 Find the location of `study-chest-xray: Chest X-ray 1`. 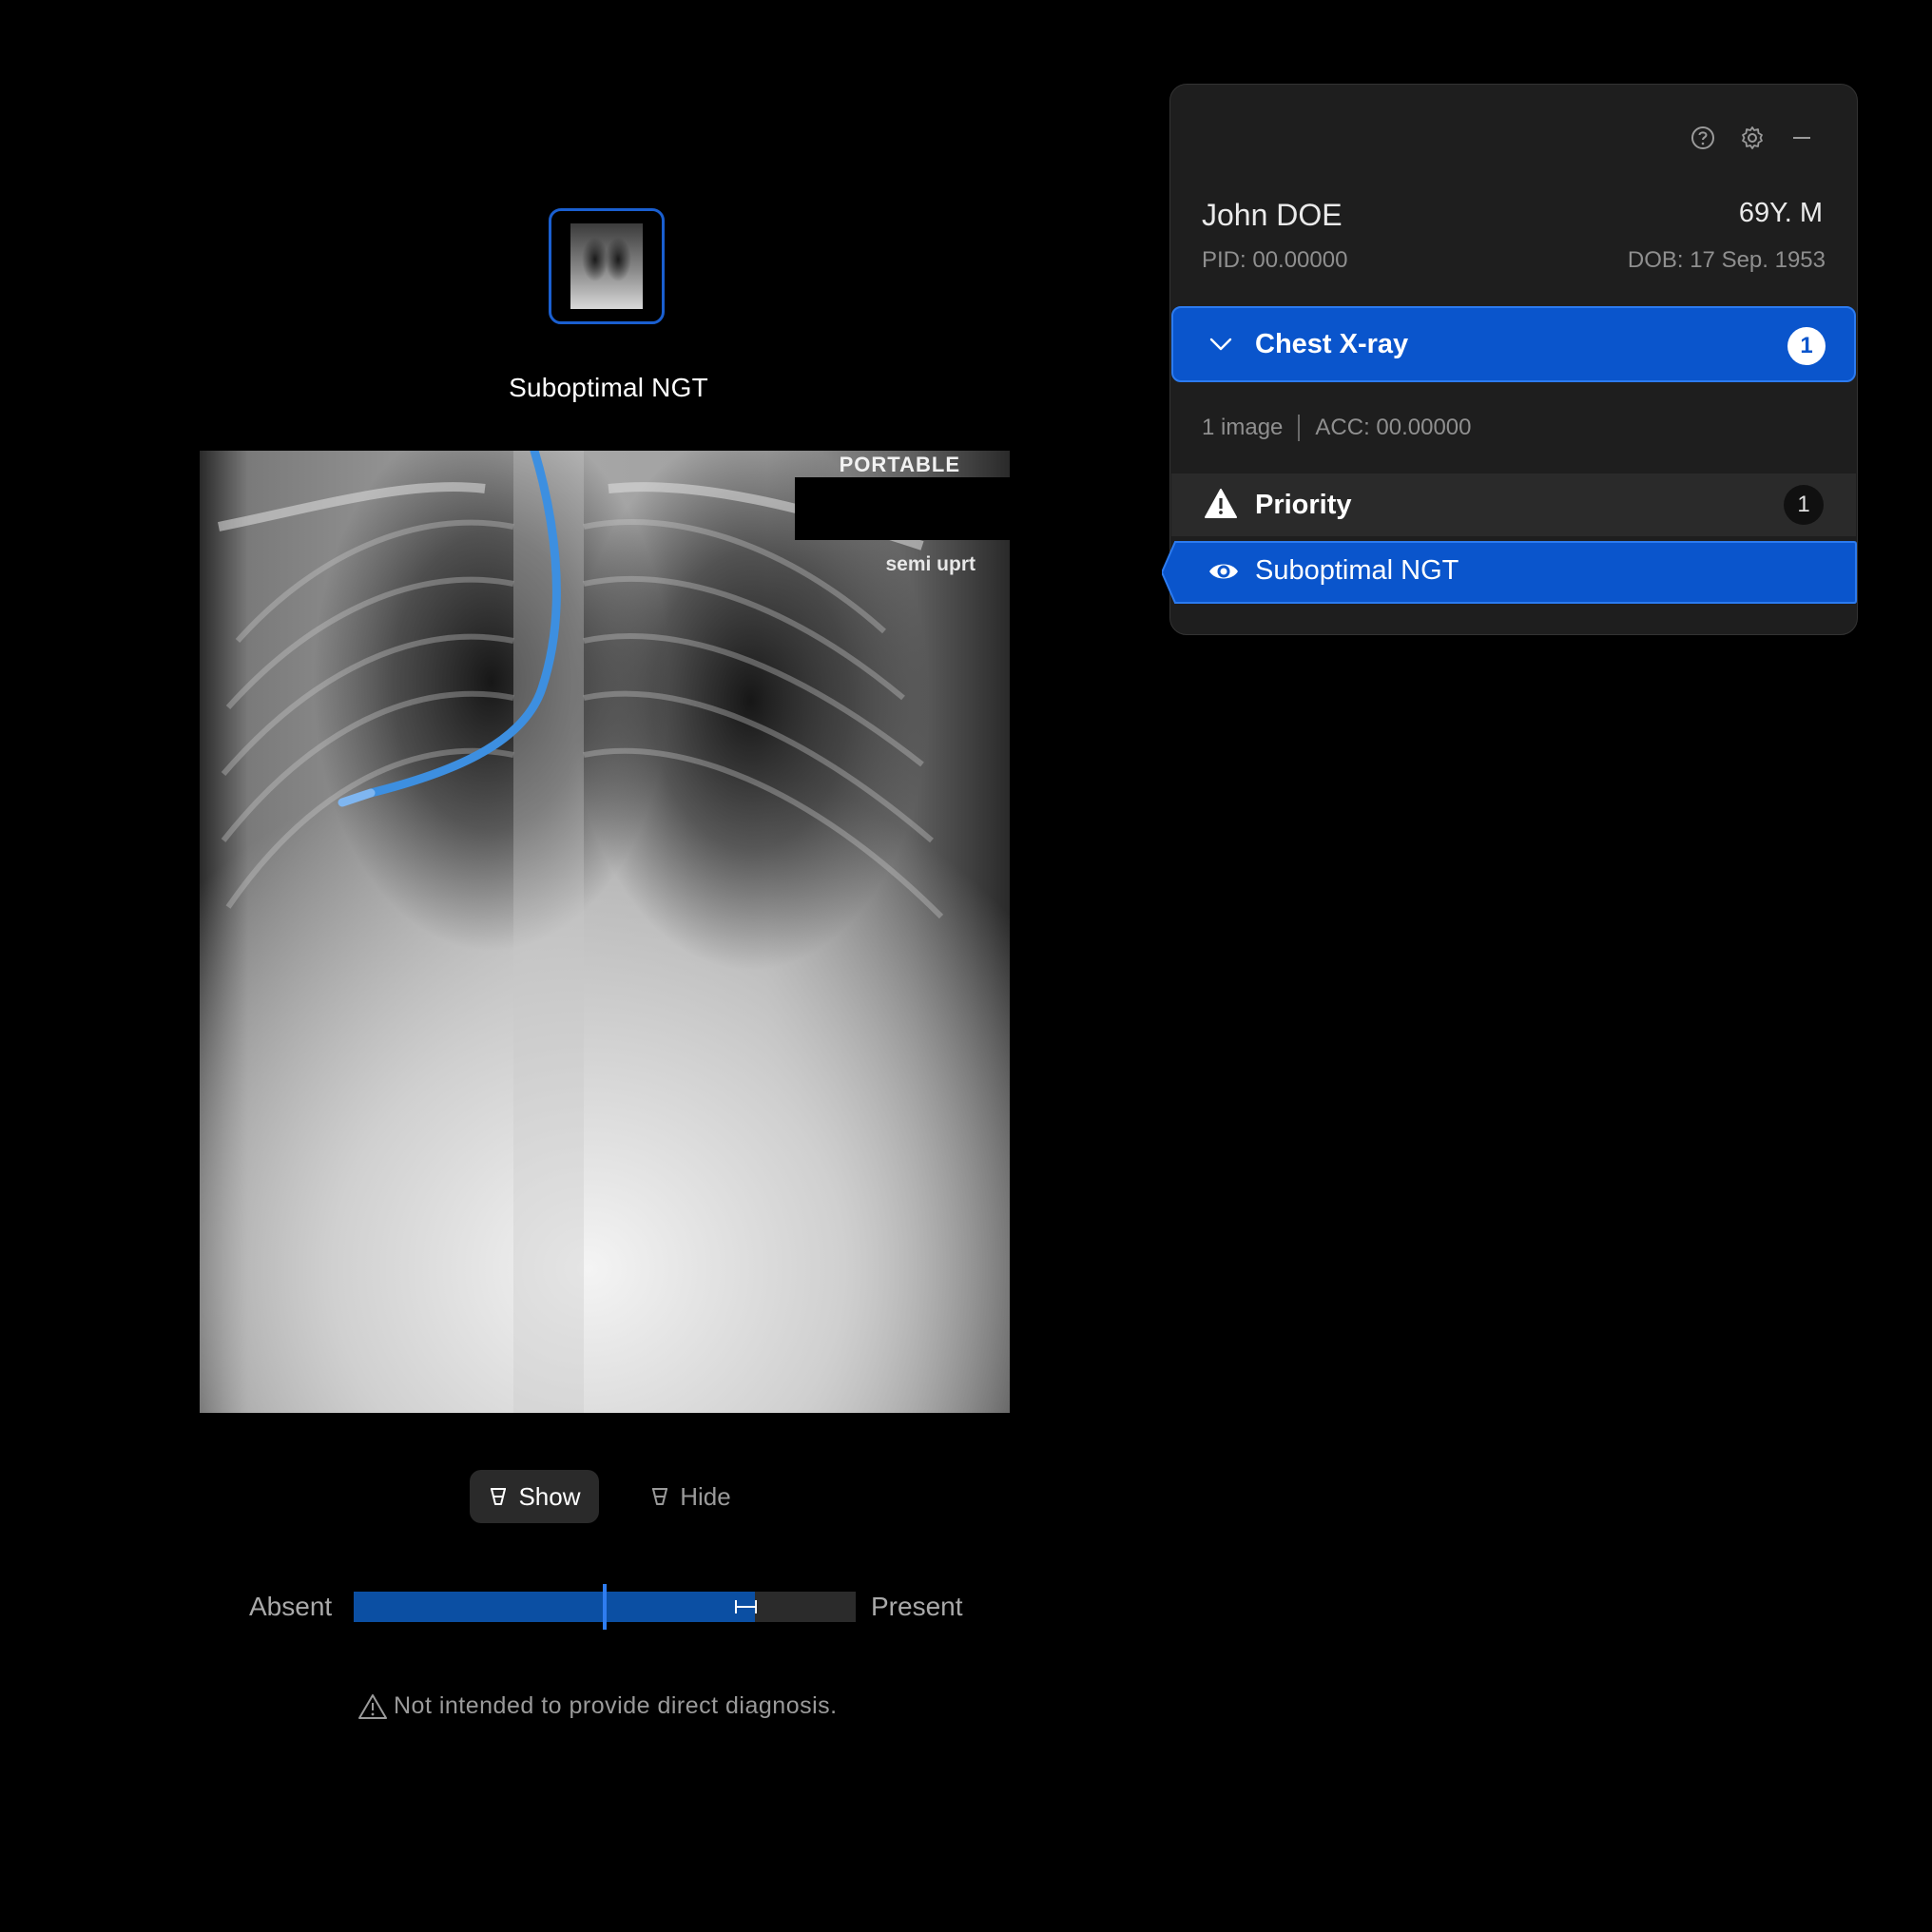

study-chest-xray: Chest X-ray 1 is located at coordinates (1513, 344).